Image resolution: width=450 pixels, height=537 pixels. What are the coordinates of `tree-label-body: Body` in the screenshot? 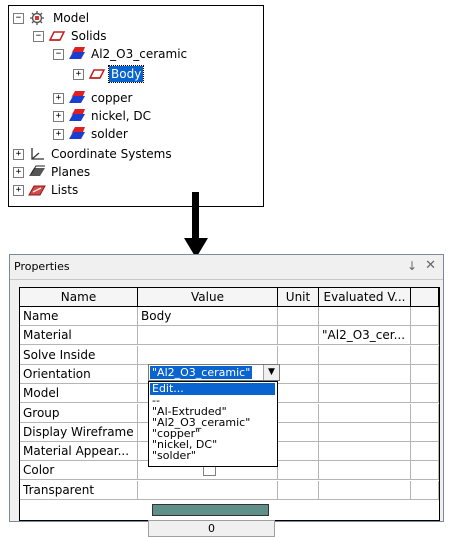 It's located at (126, 74).